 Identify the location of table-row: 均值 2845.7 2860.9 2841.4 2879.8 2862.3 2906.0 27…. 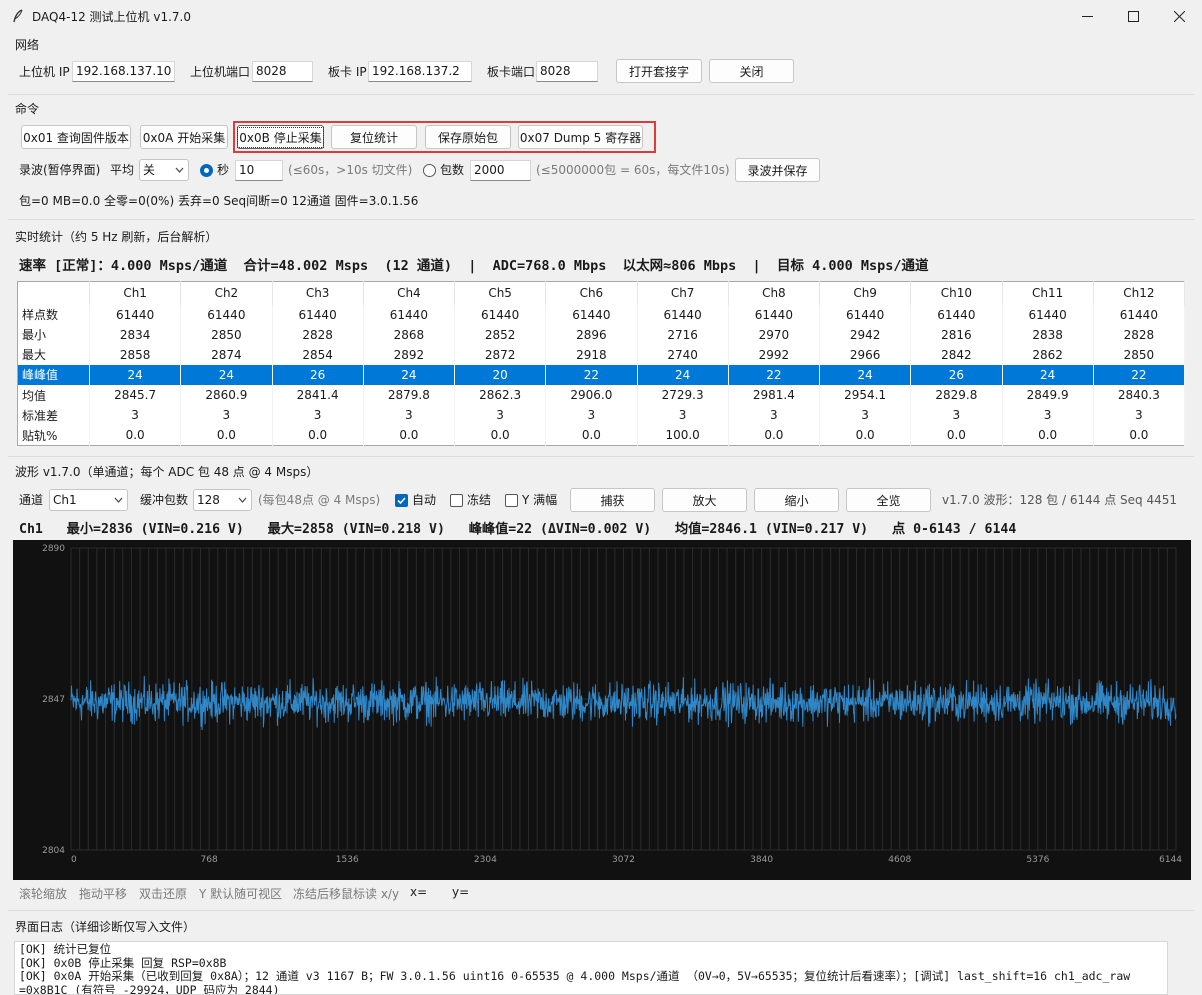
(601, 395).